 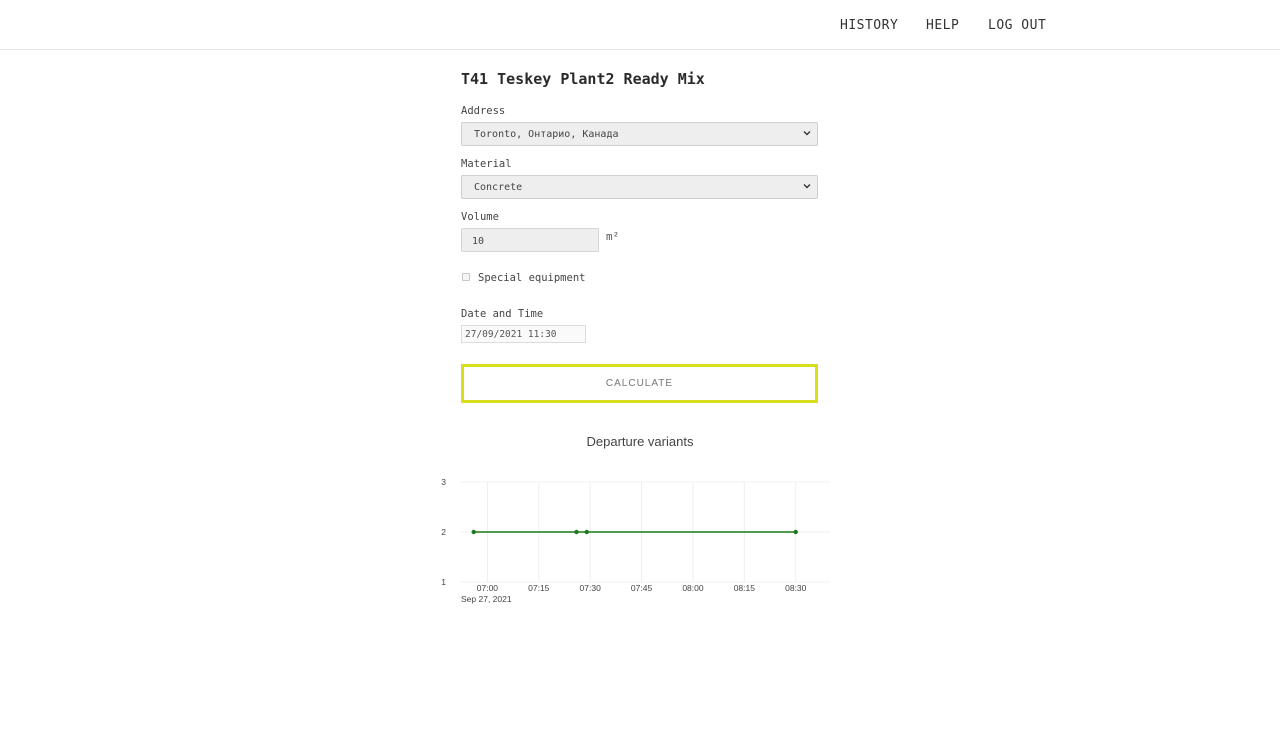 I want to click on address-select: Toronto, Онтарио, Канада, so click(x=639, y=134).